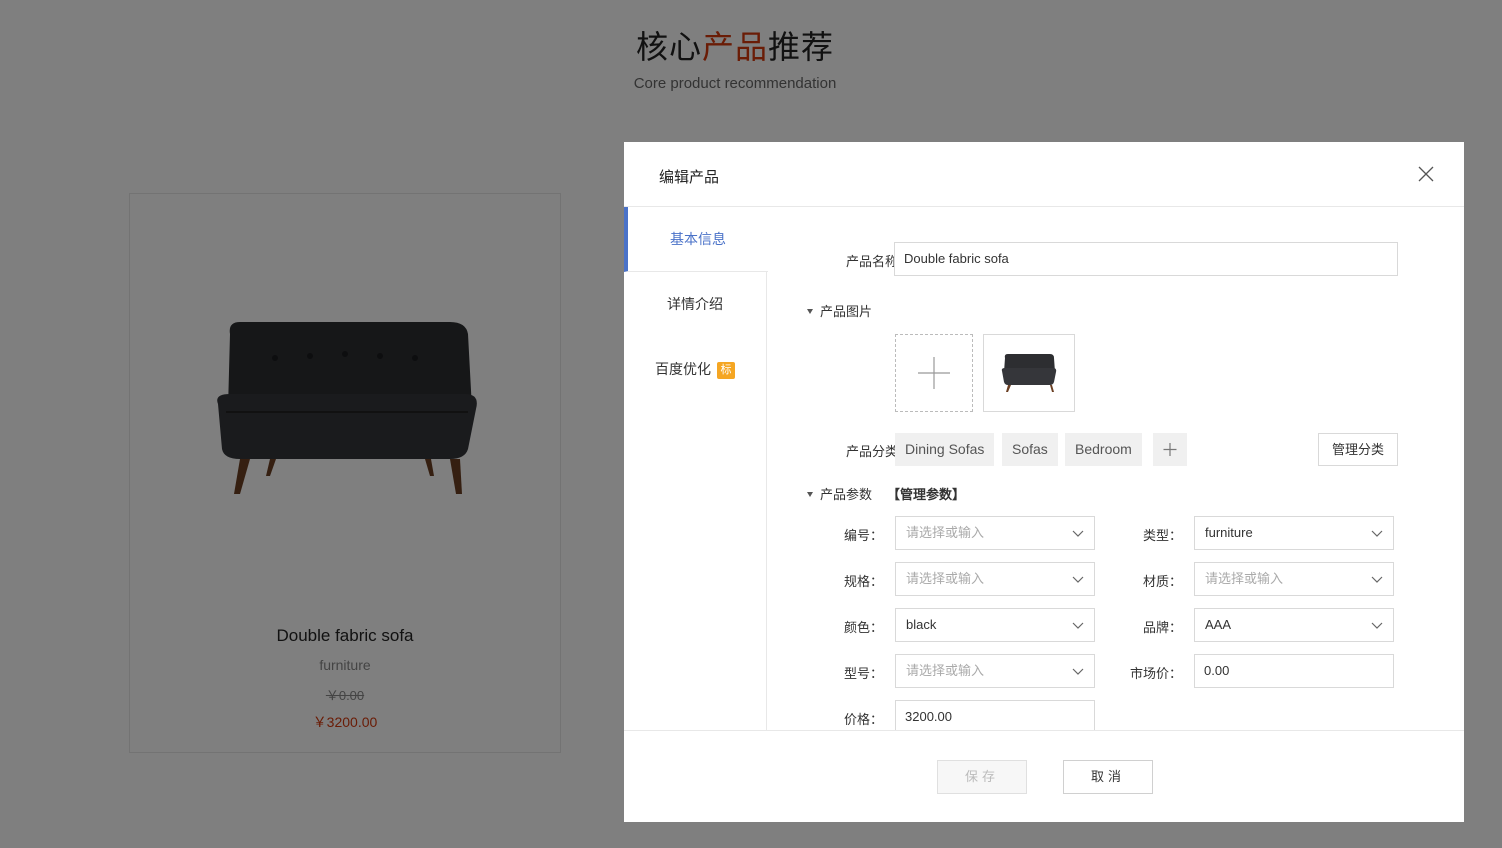 Image resolution: width=1502 pixels, height=848 pixels. What do you see at coordinates (1044, 174) in the screenshot?
I see `dialog-header: 编辑产品` at bounding box center [1044, 174].